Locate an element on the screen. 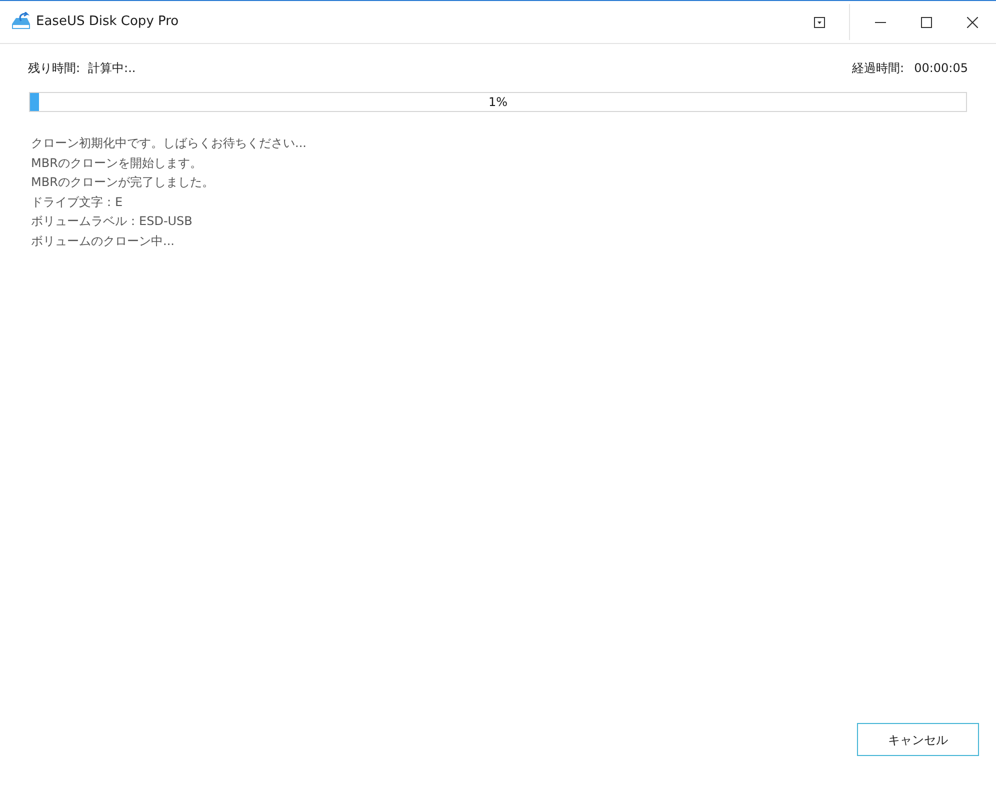 The width and height of the screenshot is (996, 792). elapsed-time-value: 00:00:05 is located at coordinates (941, 68).